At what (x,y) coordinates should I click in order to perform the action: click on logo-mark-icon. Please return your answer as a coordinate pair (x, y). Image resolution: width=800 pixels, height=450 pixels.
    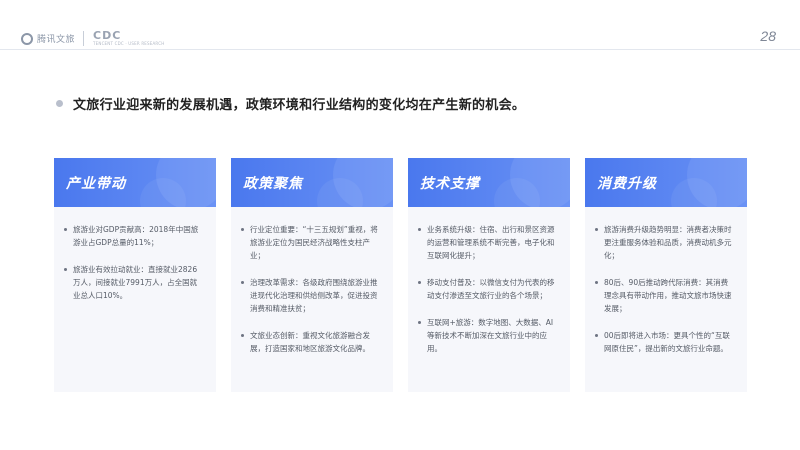
    Looking at the image, I should click on (27, 38).